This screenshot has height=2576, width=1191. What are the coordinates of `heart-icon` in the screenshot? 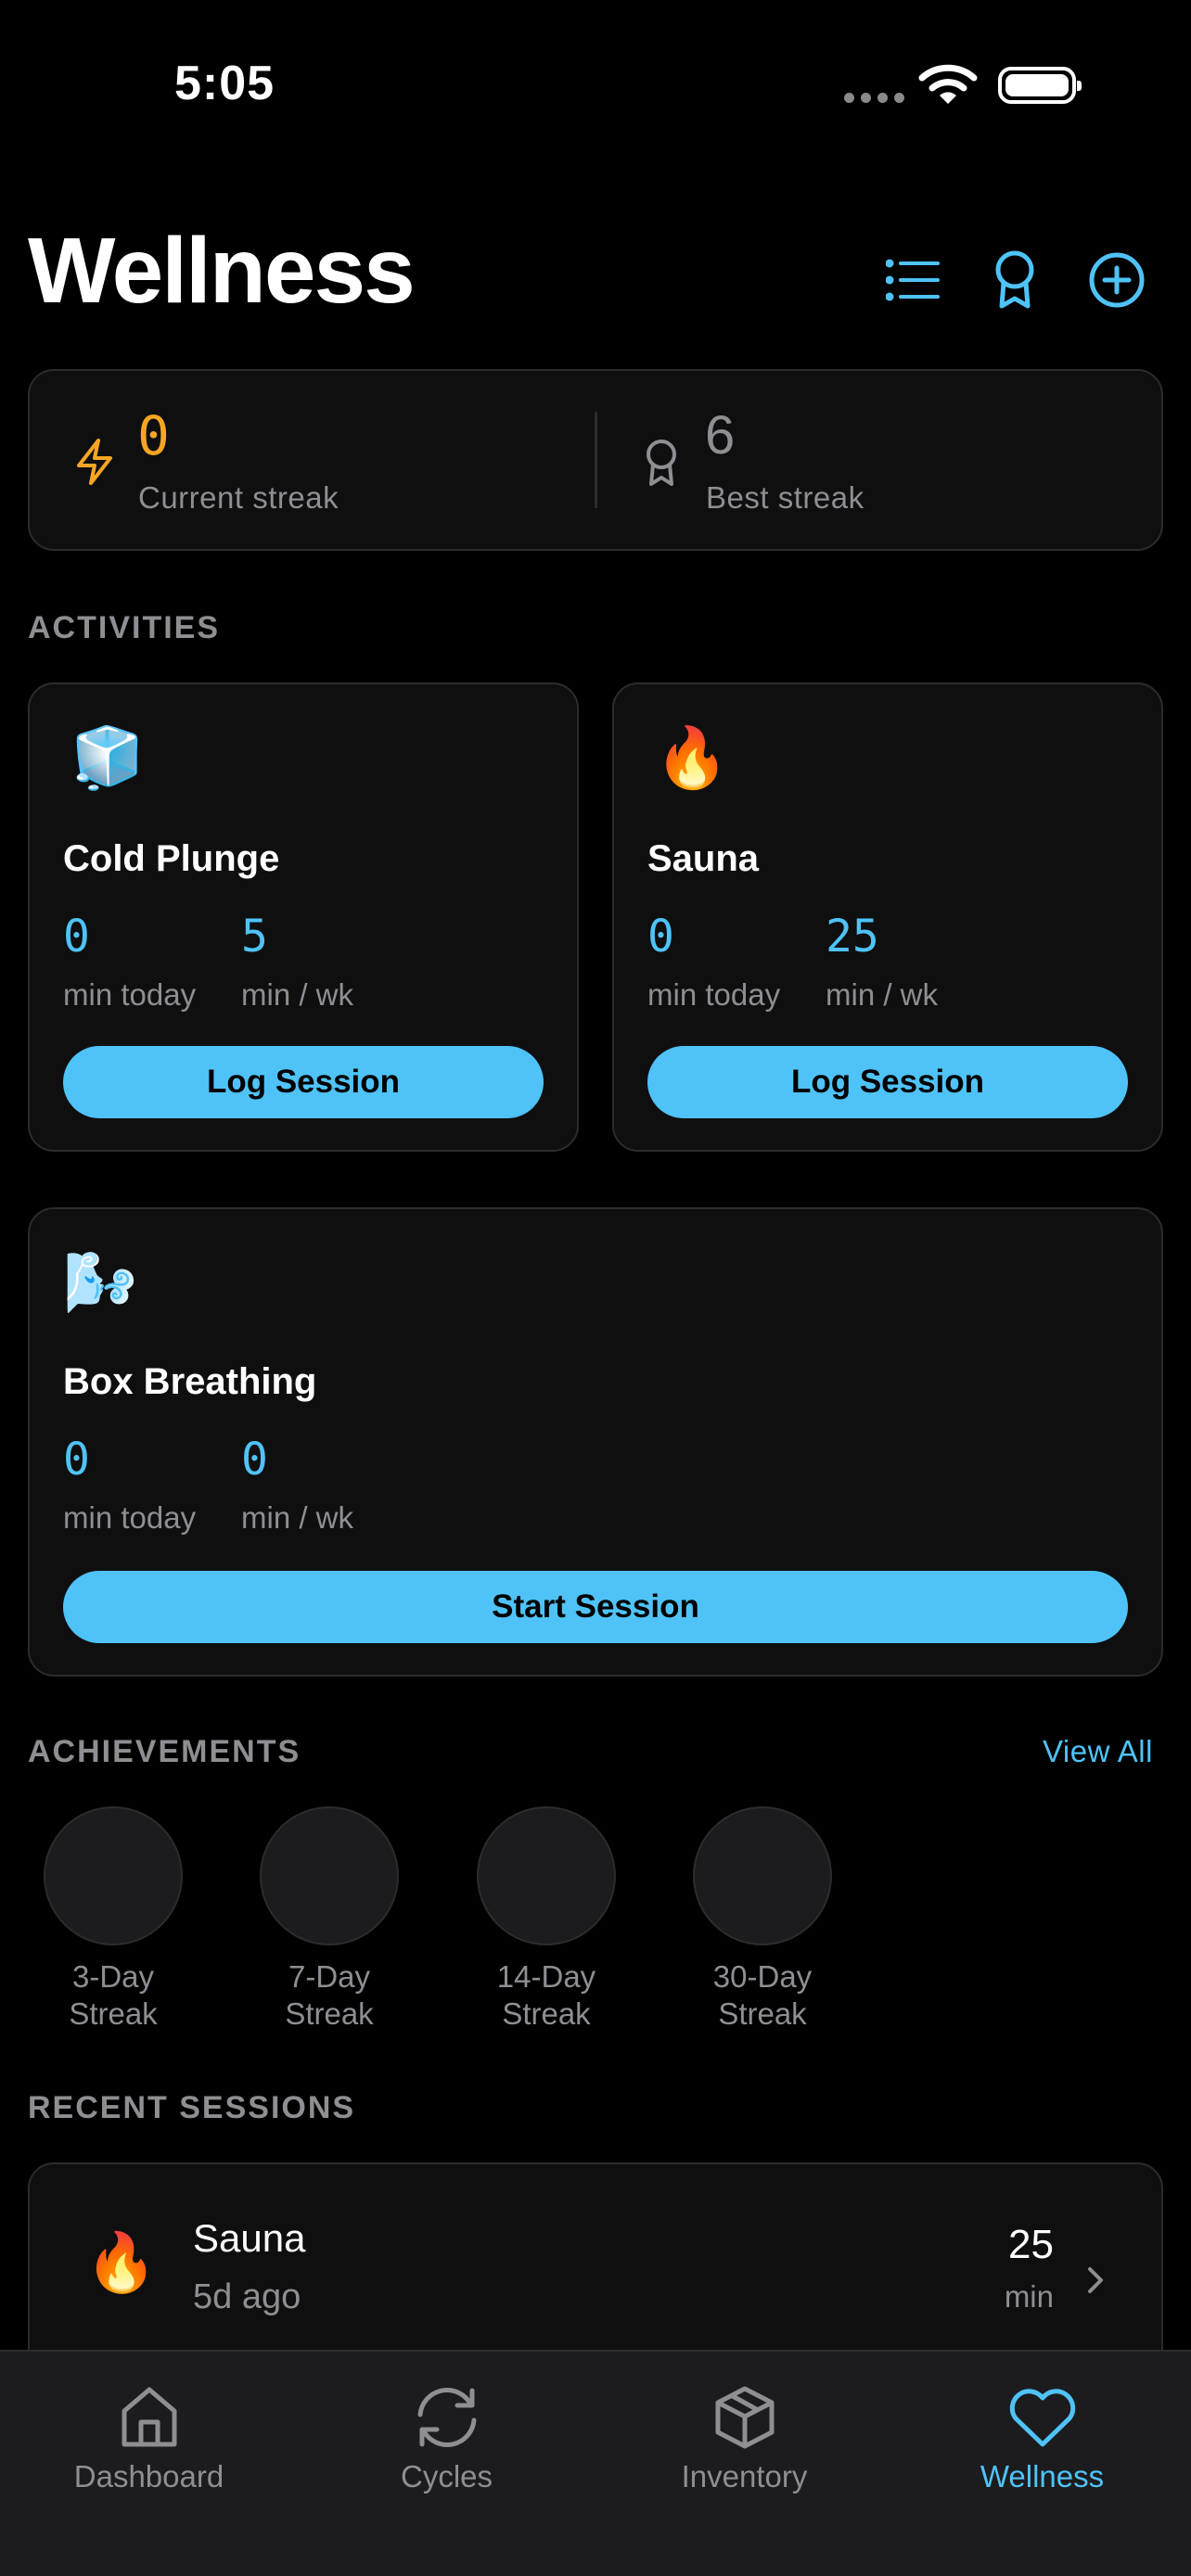 It's located at (1042, 2418).